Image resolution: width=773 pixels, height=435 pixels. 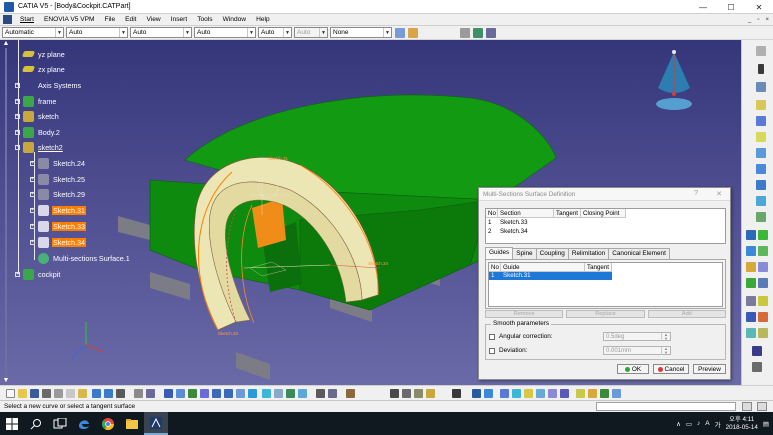 What do you see at coordinates (275, 32) in the screenshot?
I see `point-type-combo: Auto ▼` at bounding box center [275, 32].